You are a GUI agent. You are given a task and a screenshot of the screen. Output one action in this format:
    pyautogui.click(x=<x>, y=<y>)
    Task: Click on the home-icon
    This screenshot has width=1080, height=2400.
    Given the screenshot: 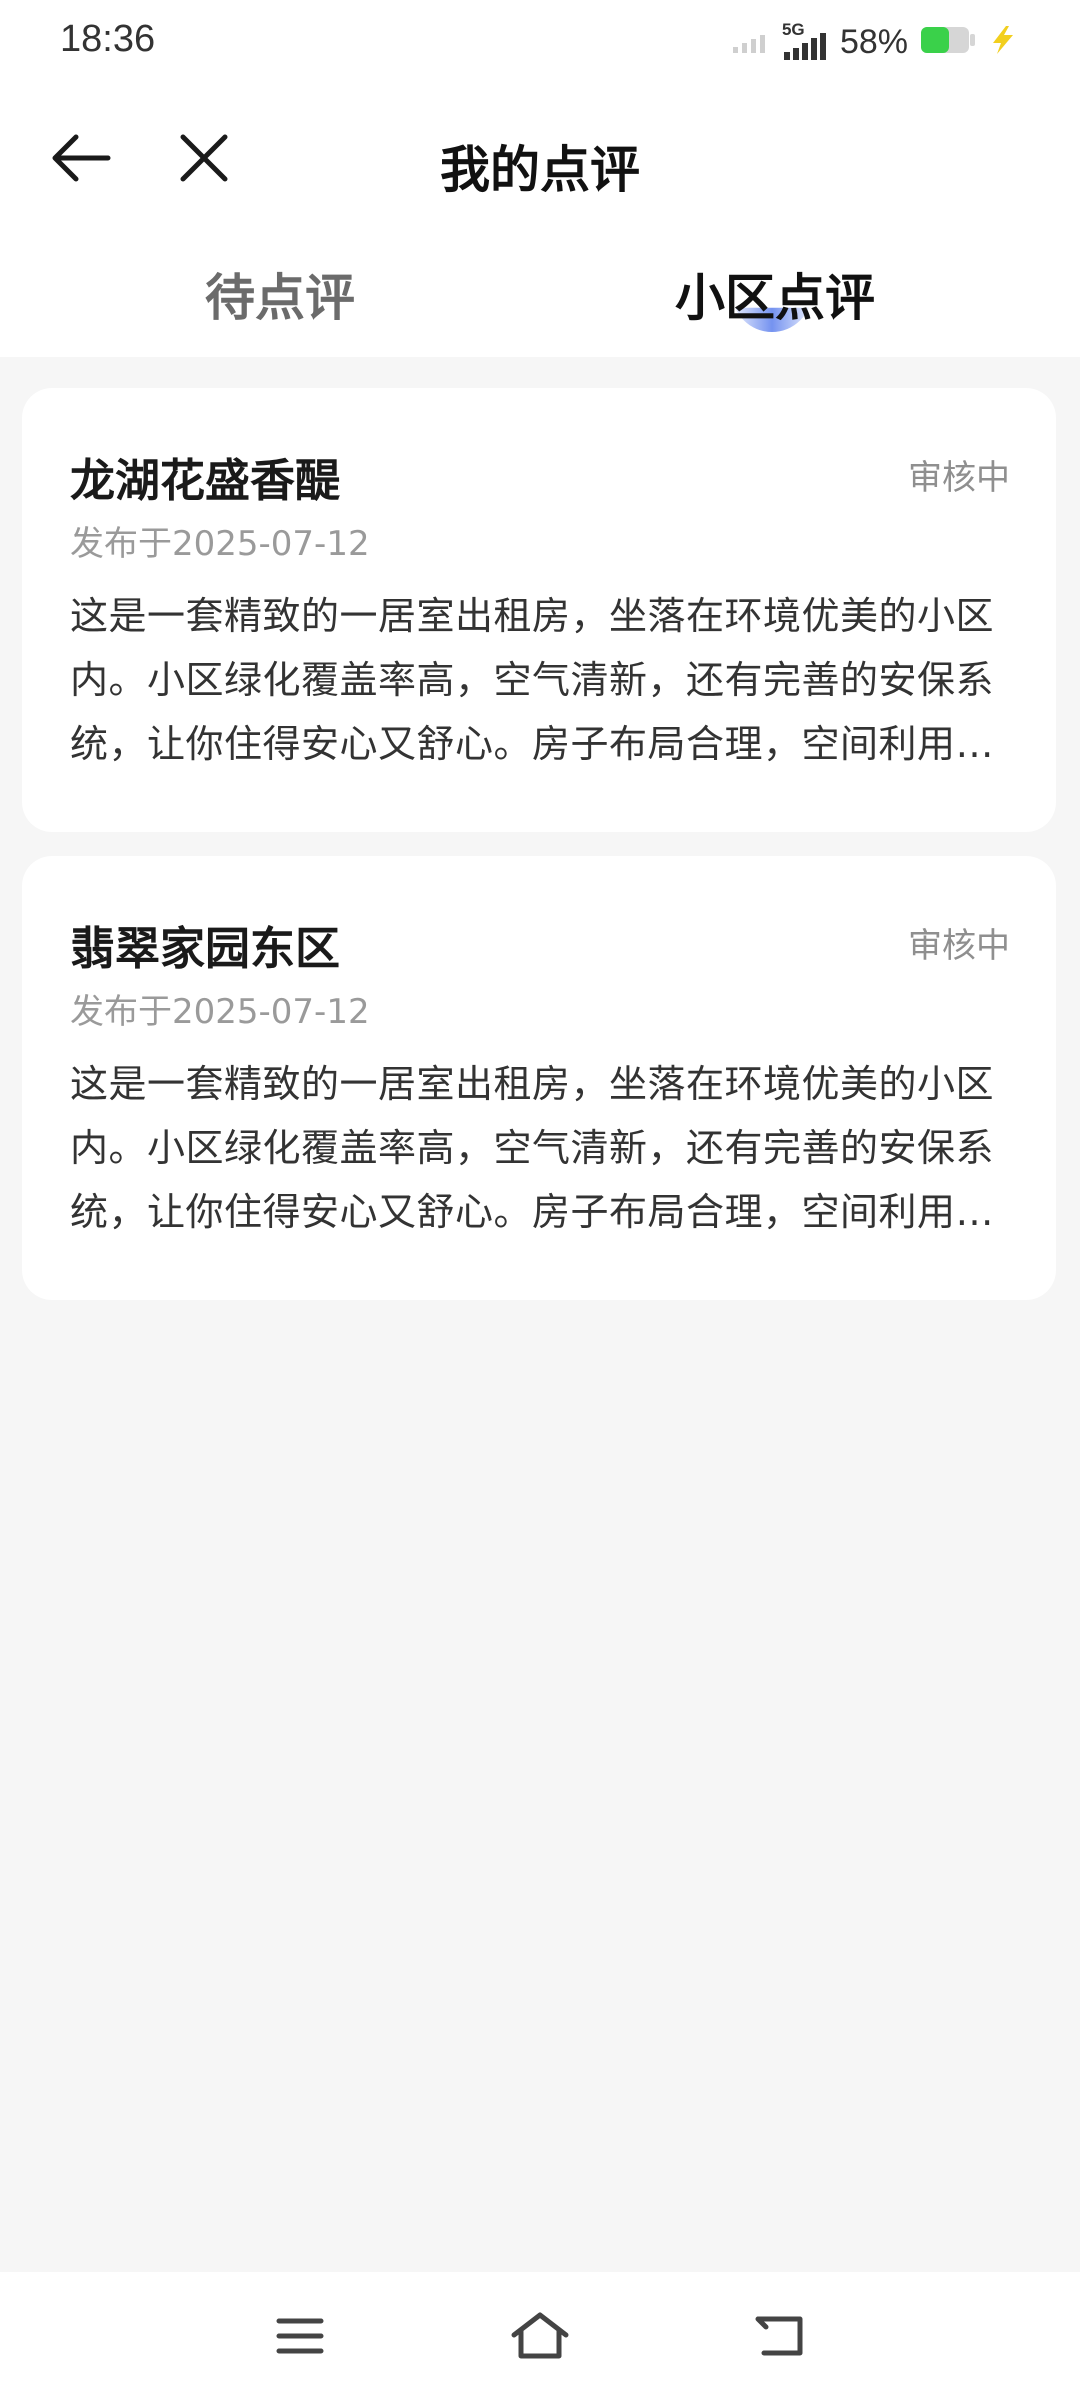 What is the action you would take?
    pyautogui.click(x=540, y=2335)
    